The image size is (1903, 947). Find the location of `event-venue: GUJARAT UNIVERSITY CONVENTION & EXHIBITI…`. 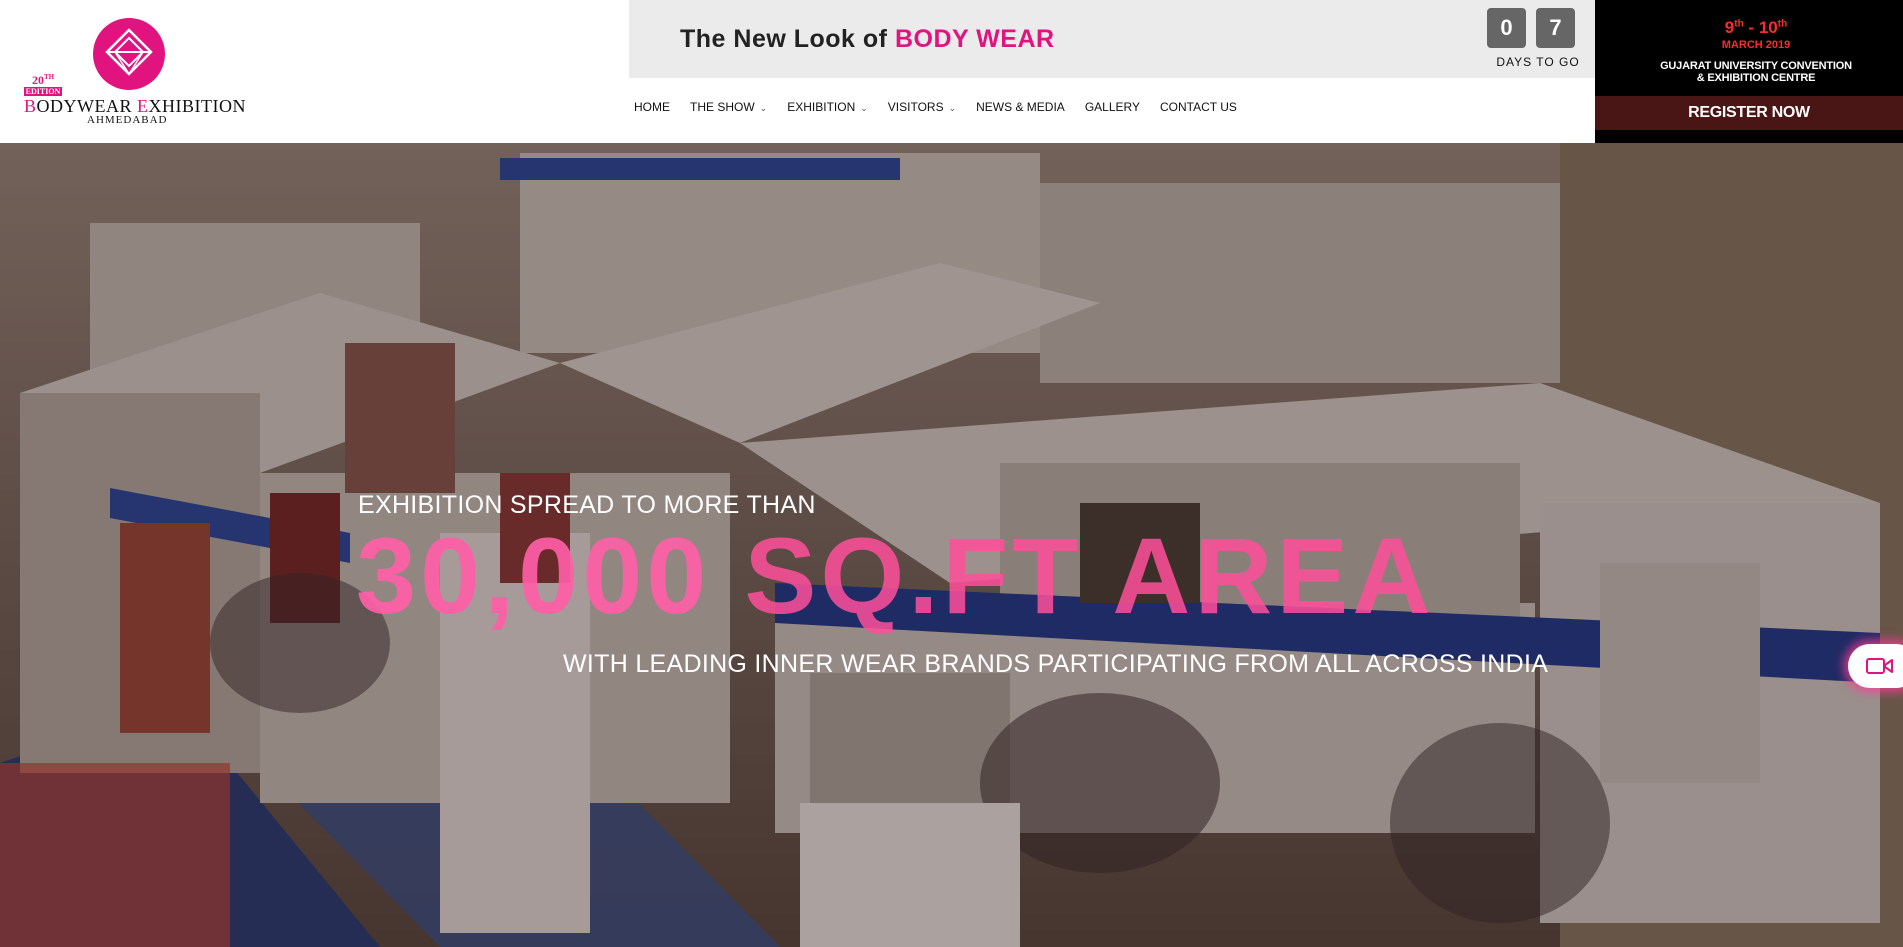

event-venue: GUJARAT UNIVERSITY CONVENTION & EXHIBITI… is located at coordinates (1749, 72).